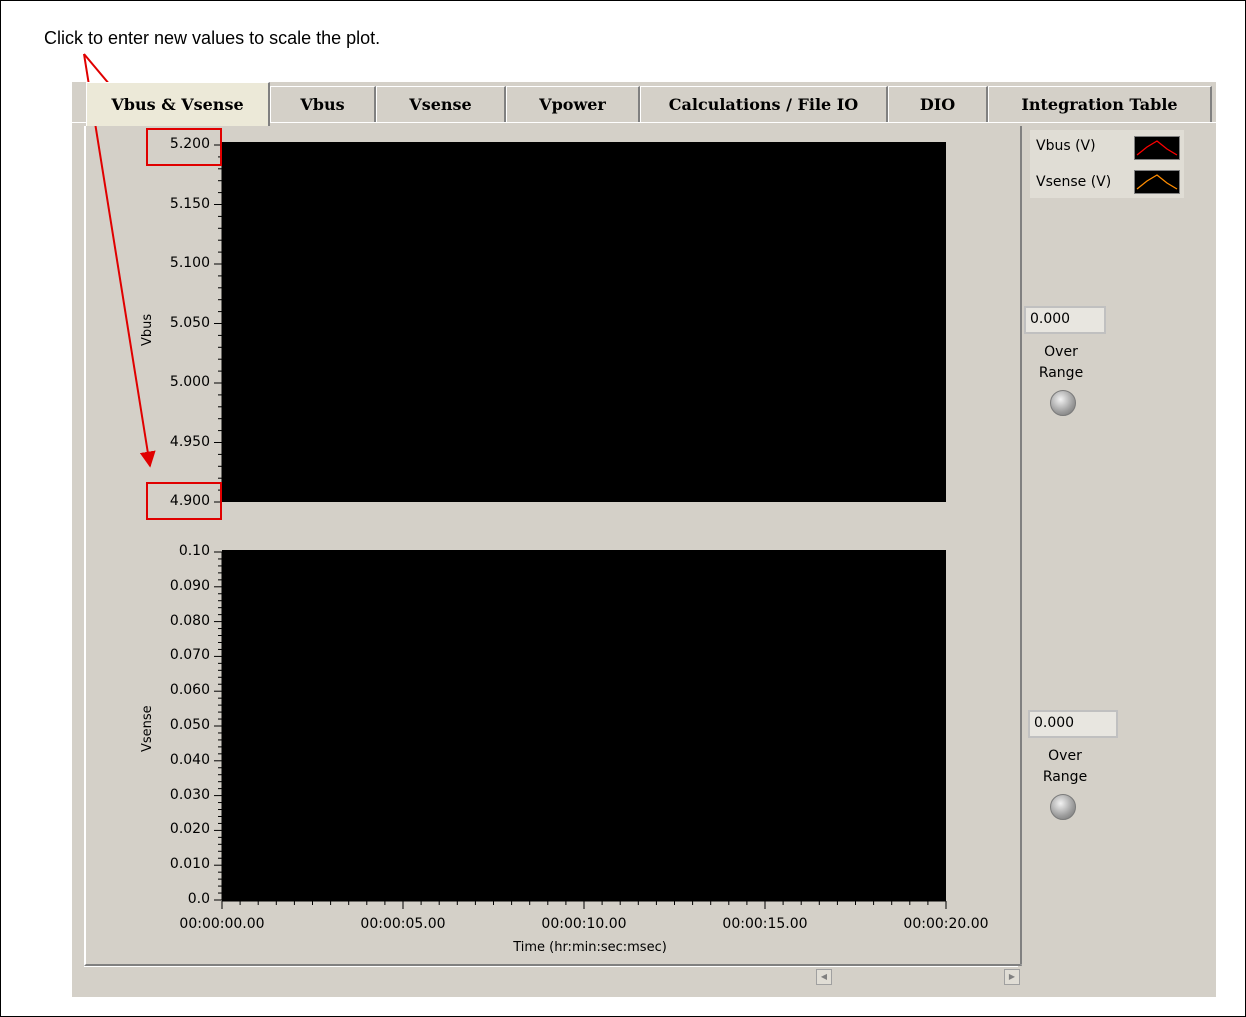  Describe the element at coordinates (824, 977) in the screenshot. I see `scroll-left-button: ◀` at that location.